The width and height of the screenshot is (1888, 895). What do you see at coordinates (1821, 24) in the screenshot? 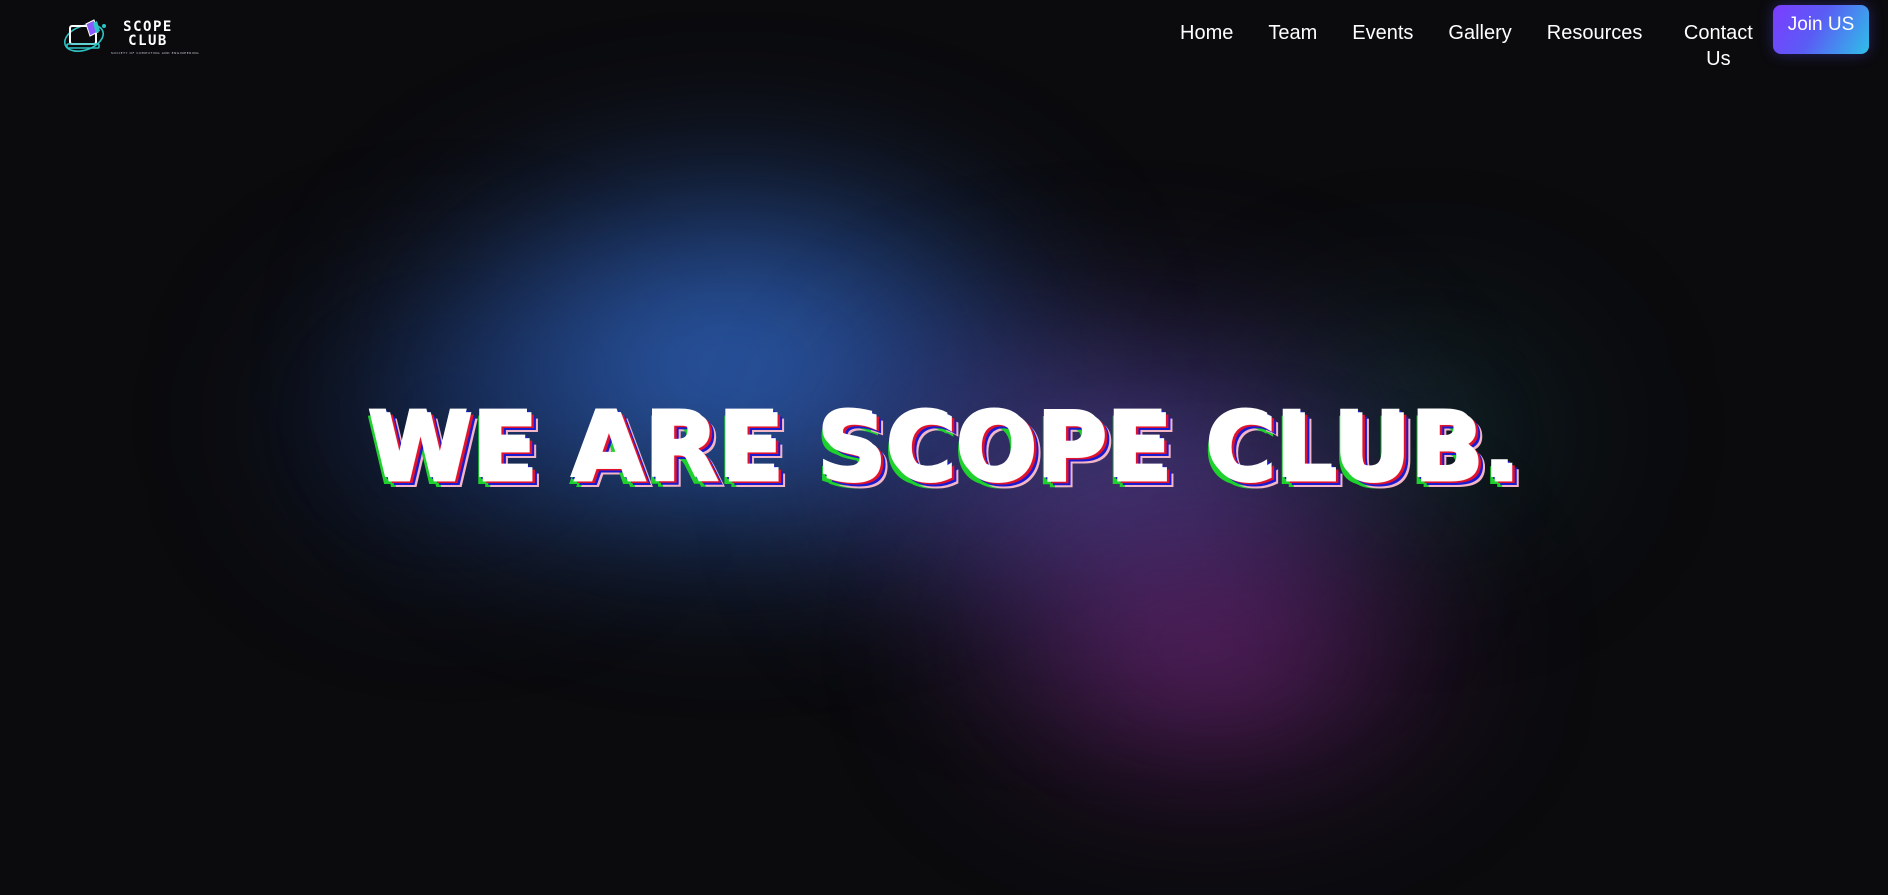
I see `join-us-label: Join US` at bounding box center [1821, 24].